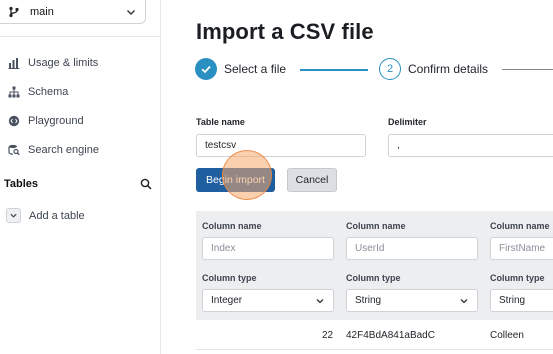 The image size is (553, 354). What do you see at coordinates (507, 335) in the screenshot?
I see `preview-cell-firstname: Colleen` at bounding box center [507, 335].